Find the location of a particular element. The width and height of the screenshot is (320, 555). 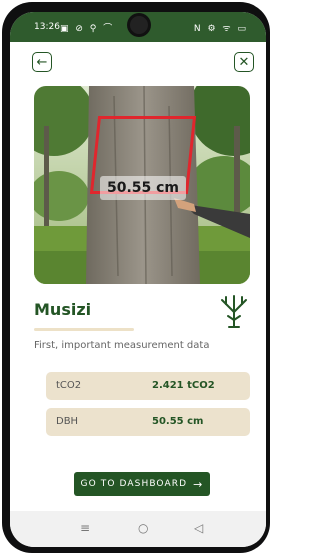

status-time: 13:26 is located at coordinates (47, 27).